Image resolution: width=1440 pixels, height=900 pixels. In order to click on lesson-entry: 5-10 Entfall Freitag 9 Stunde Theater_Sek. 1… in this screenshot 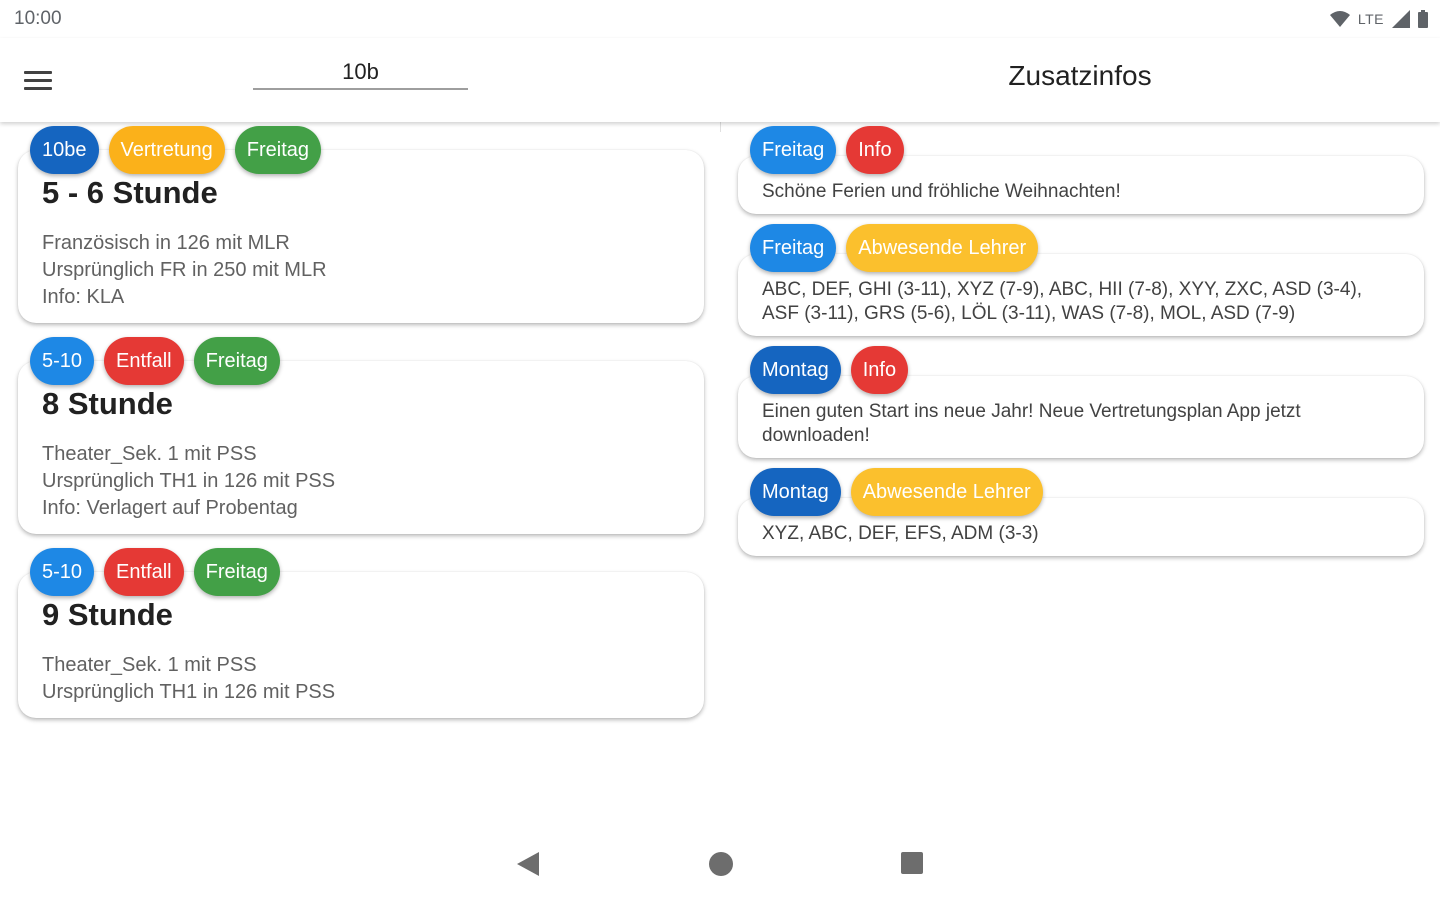, I will do `click(361, 631)`.